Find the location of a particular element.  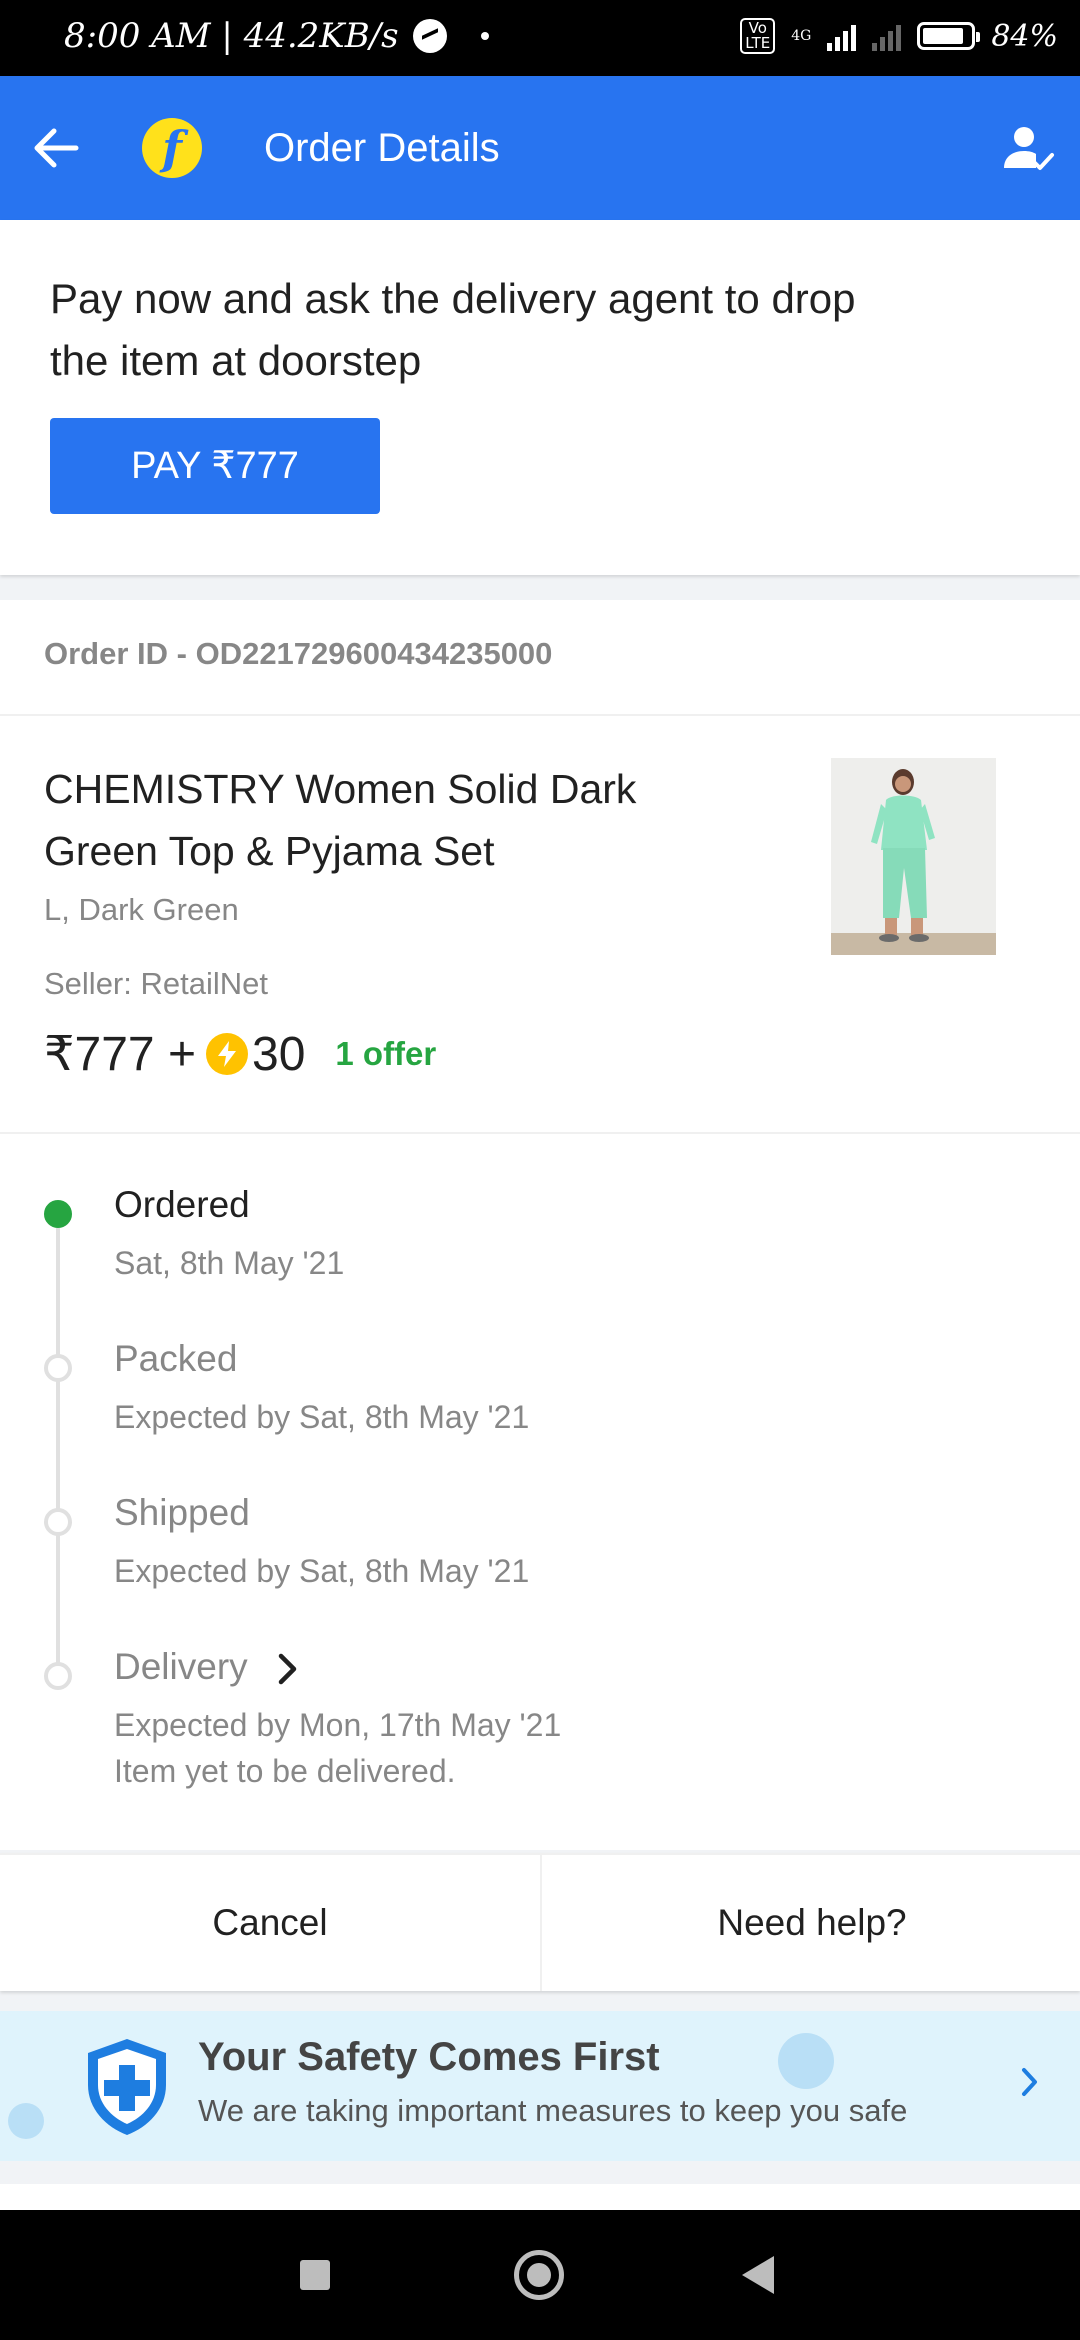

signal-off-icon is located at coordinates (887, 36).